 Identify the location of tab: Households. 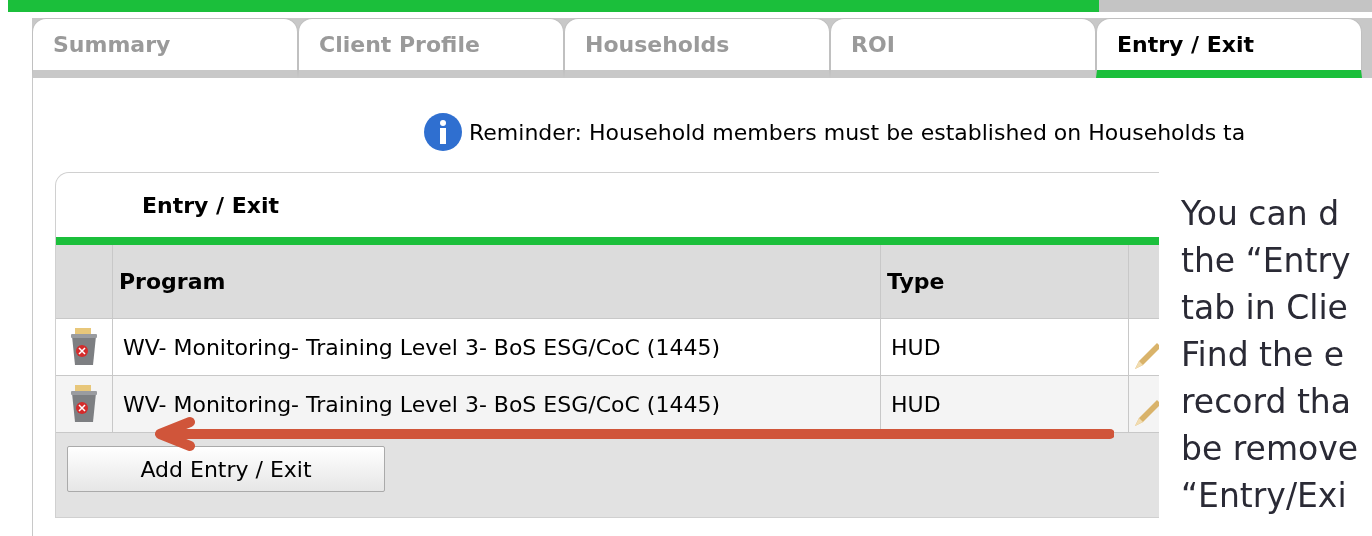
(697, 48).